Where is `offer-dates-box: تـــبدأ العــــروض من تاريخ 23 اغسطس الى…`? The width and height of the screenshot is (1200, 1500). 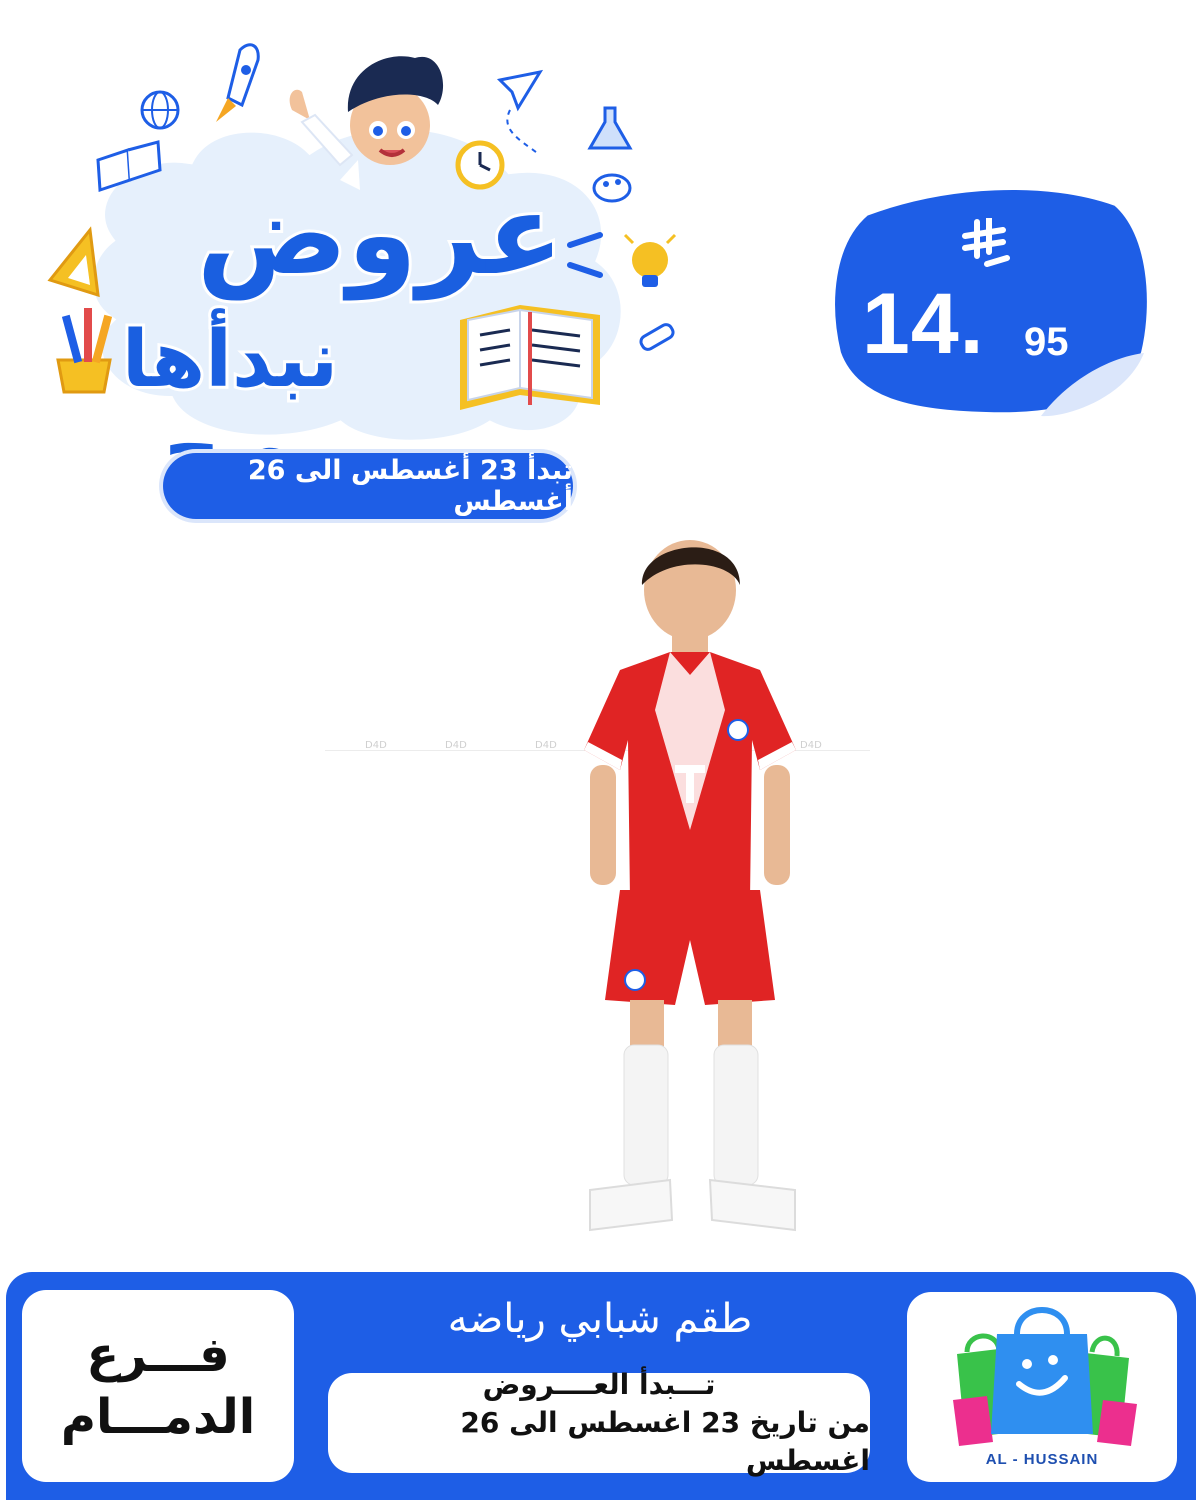
offer-dates-box: تـــبدأ العــــروض من تاريخ 23 اغسطس الى… is located at coordinates (599, 1422).